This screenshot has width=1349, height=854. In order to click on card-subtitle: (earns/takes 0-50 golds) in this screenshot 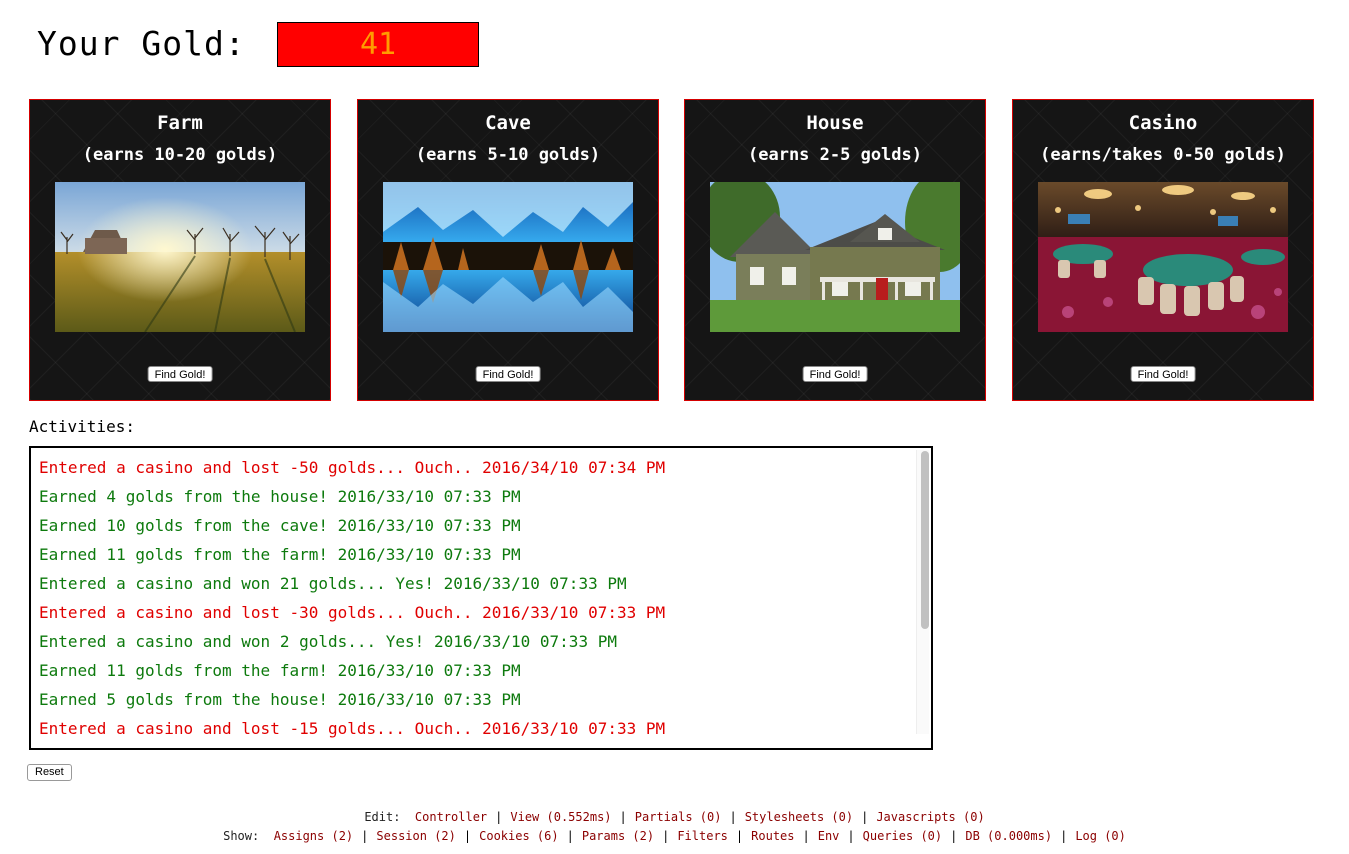, I will do `click(1163, 155)`.